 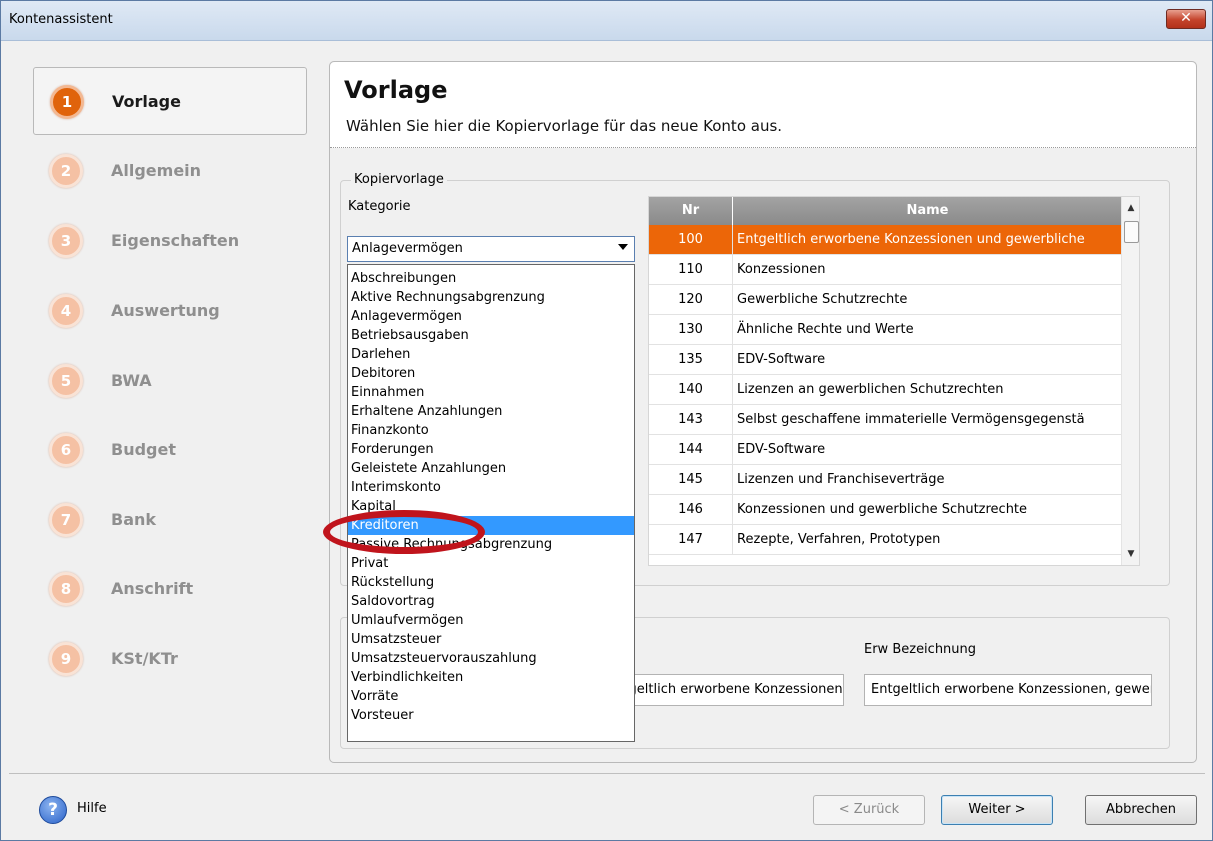 What do you see at coordinates (825, 329) in the screenshot?
I see `cell-name: Ähnliche Rechte und Werte` at bounding box center [825, 329].